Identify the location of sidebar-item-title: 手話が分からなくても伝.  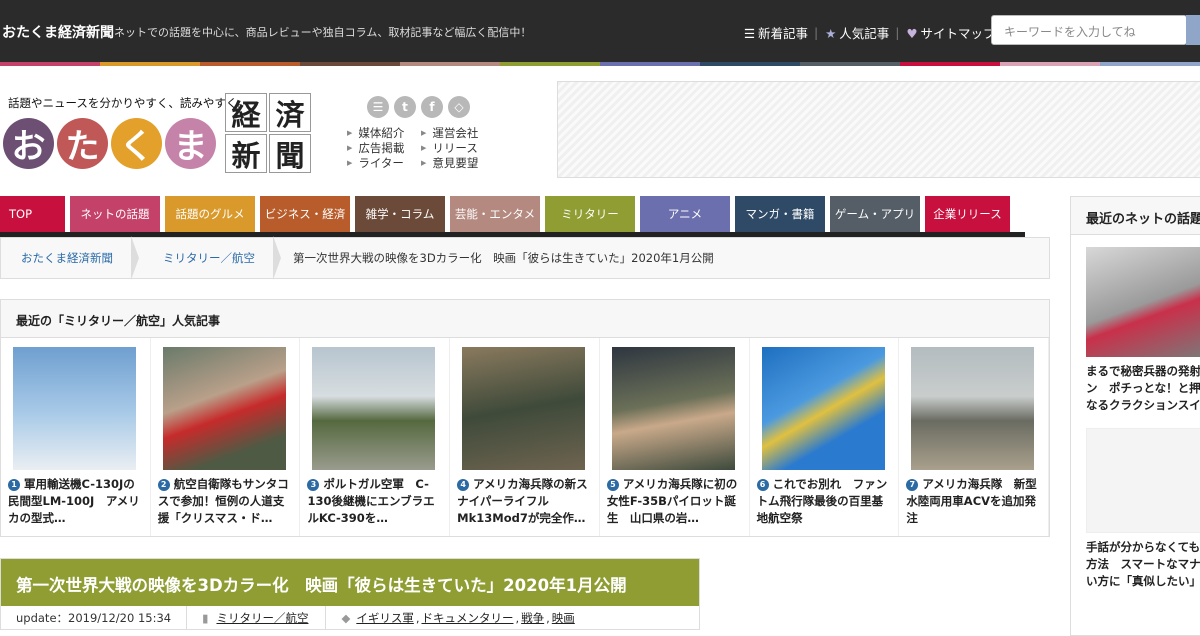
(1135, 547).